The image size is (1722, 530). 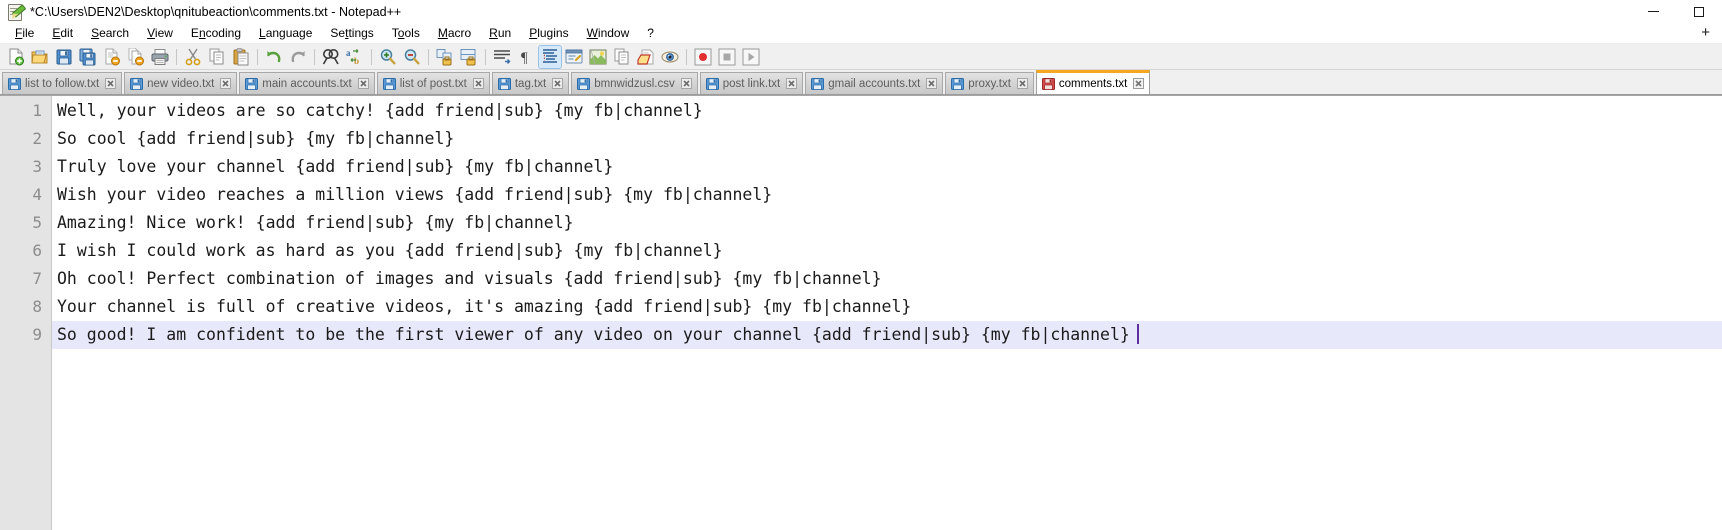 I want to click on maximize-button, so click(x=1699, y=11).